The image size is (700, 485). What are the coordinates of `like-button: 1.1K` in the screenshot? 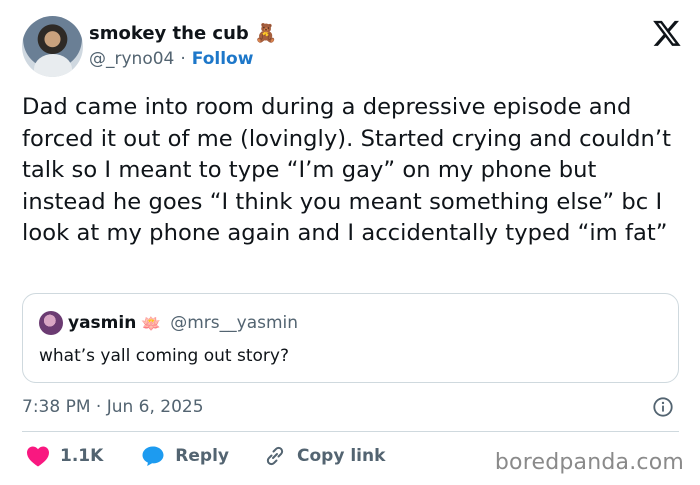 It's located at (64, 456).